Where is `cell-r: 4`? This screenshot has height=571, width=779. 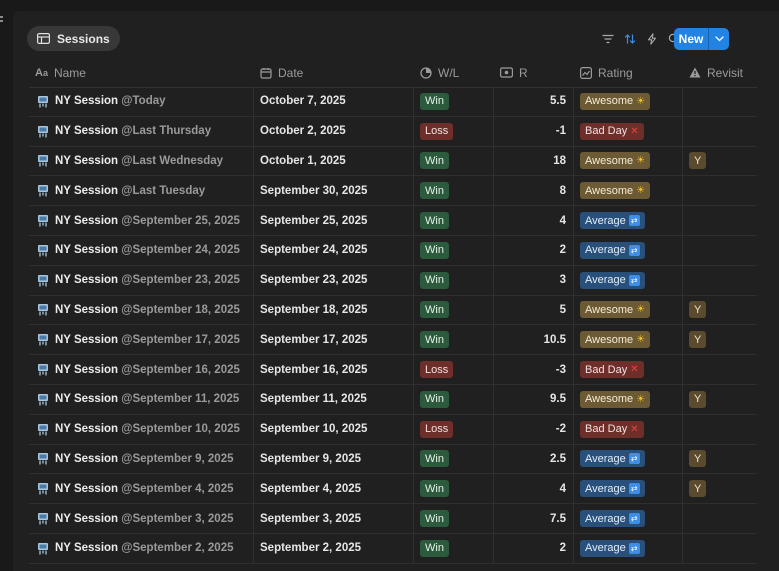
cell-r: 4 is located at coordinates (534, 489).